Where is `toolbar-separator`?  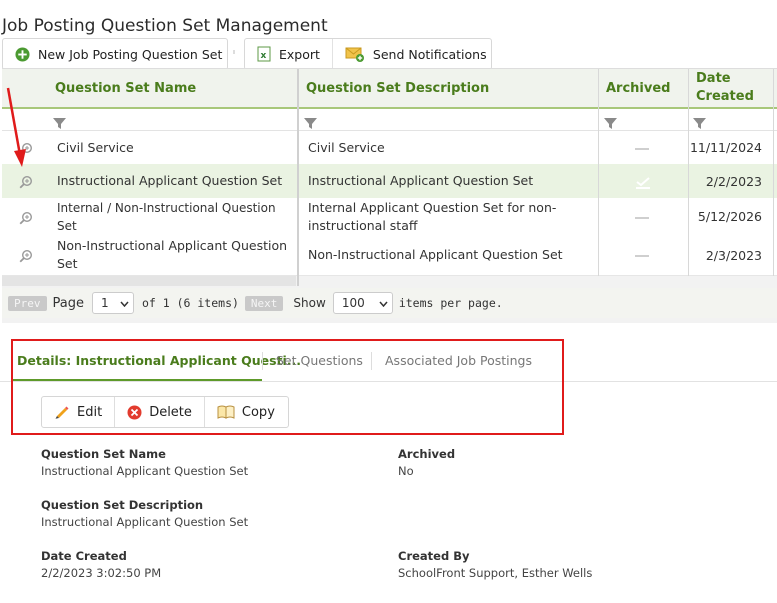
toolbar-separator is located at coordinates (234, 52).